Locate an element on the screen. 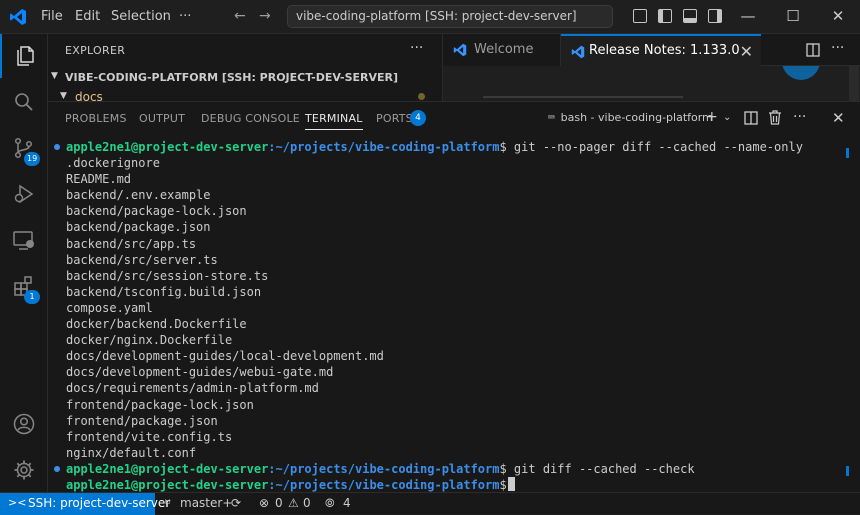  warning-count: 0 is located at coordinates (307, 503).